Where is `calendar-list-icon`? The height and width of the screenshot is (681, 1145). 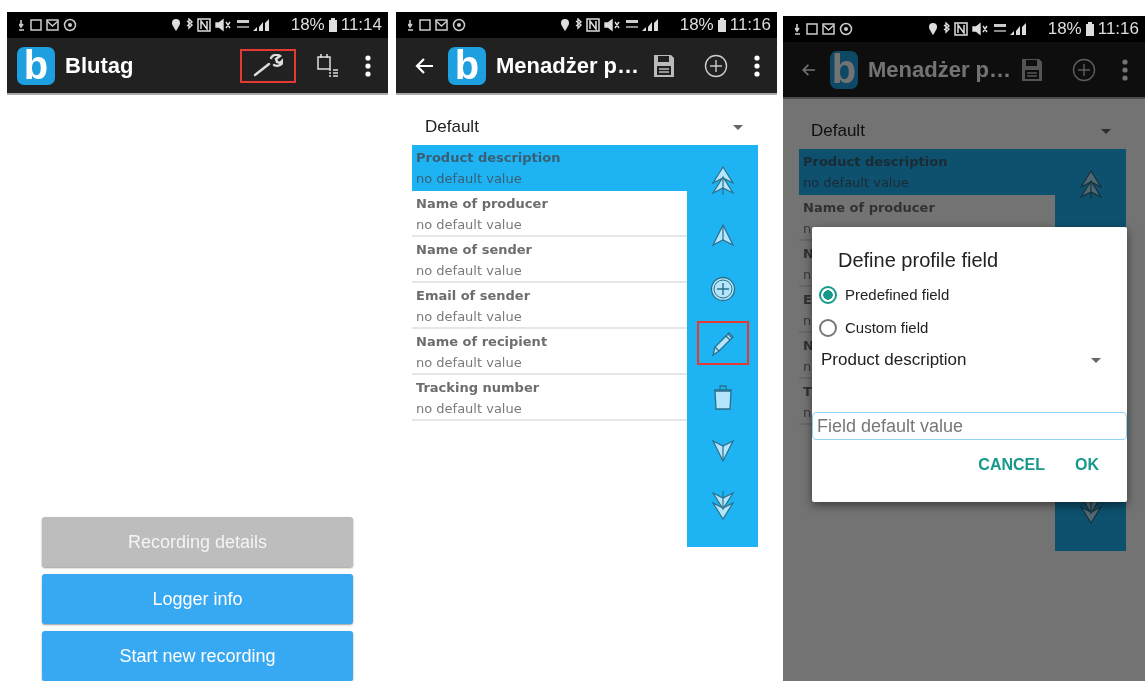 calendar-list-icon is located at coordinates (327, 65).